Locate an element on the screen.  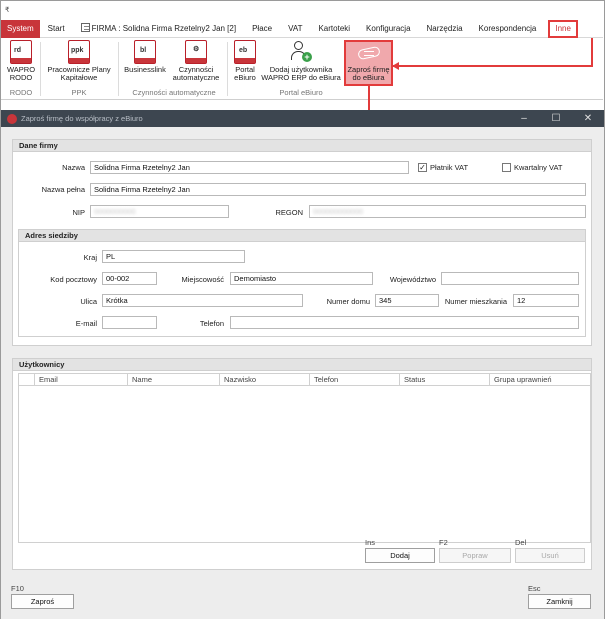
column-nazwisko: Nazwisko is located at coordinates (265, 379).